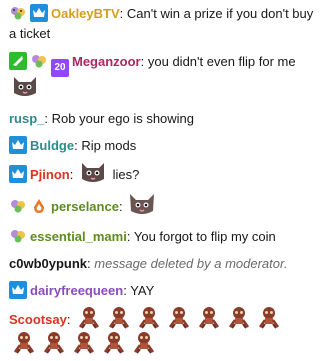 This screenshot has height=361, width=320. I want to click on message-text: You forgot to flip my coin, so click(204, 236).